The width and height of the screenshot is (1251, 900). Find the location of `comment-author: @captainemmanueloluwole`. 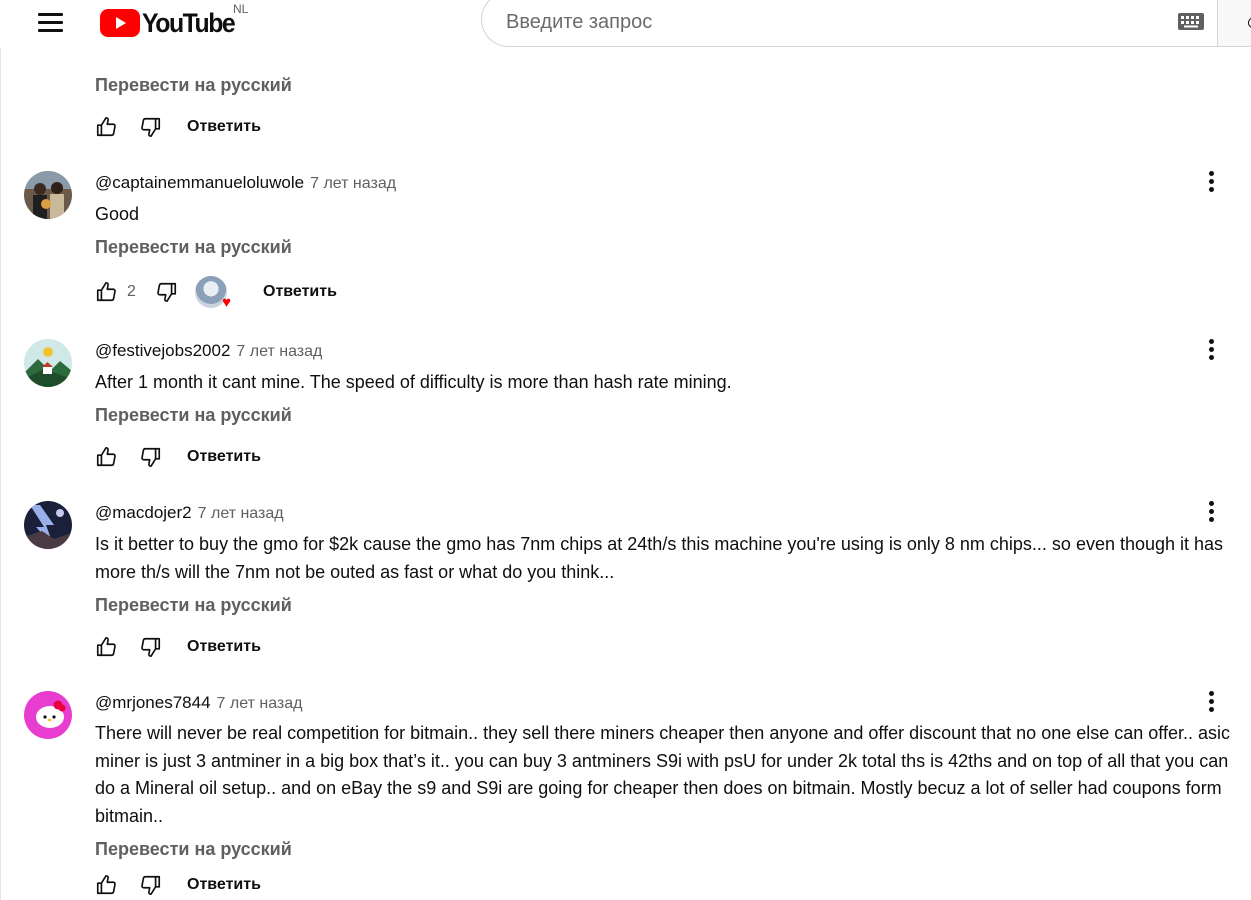

comment-author: @captainemmanueloluwole is located at coordinates (199, 183).